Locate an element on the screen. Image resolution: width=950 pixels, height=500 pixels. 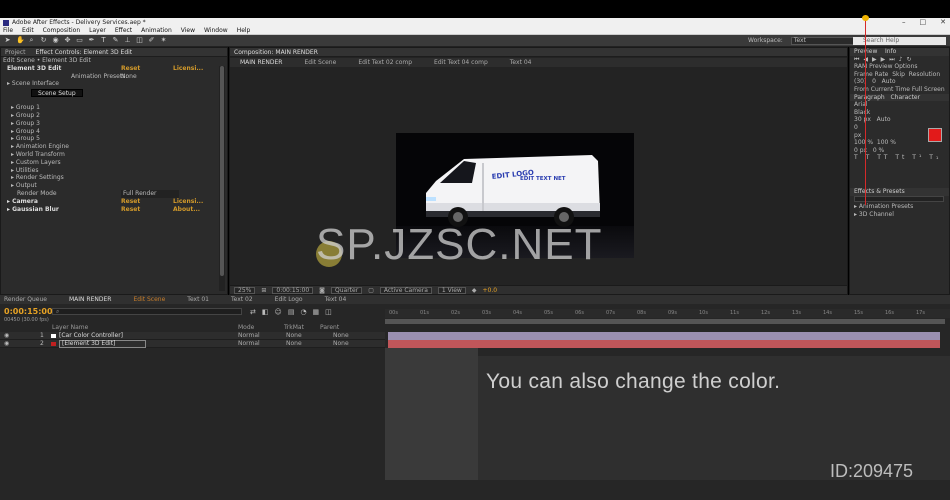
clone-stamp-tool-icon: ⊥ is located at coordinates (127, 40).